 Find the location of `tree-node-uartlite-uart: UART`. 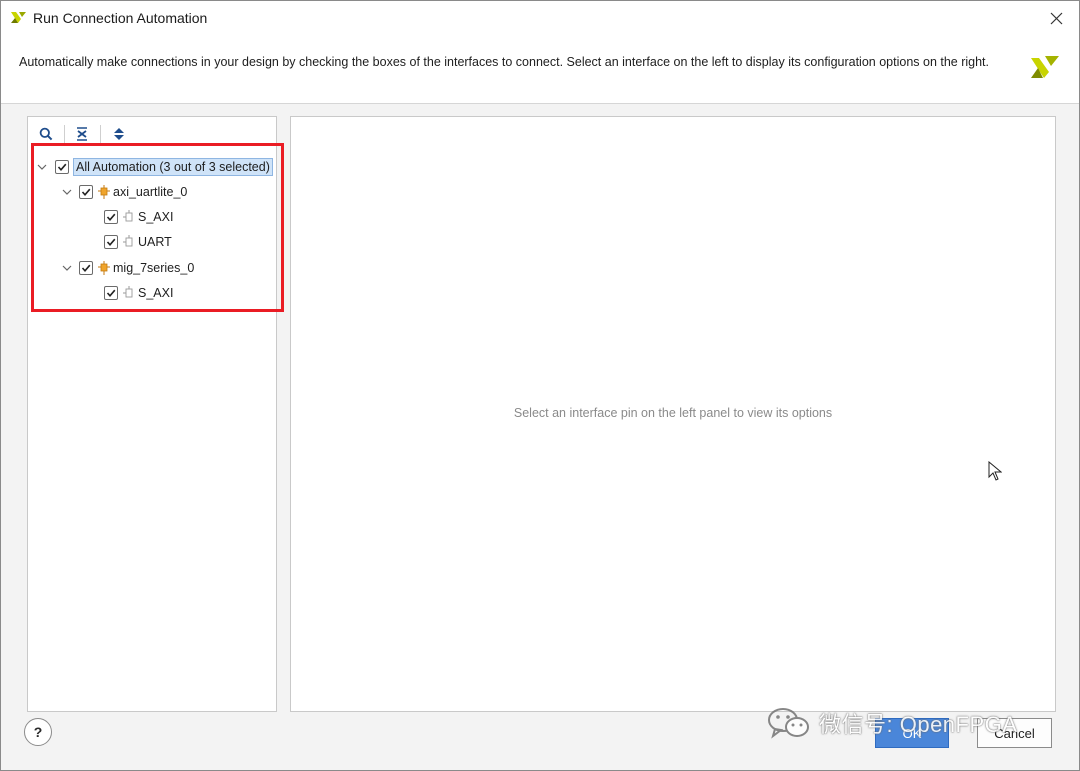

tree-node-uartlite-uart: UART is located at coordinates (138, 242).